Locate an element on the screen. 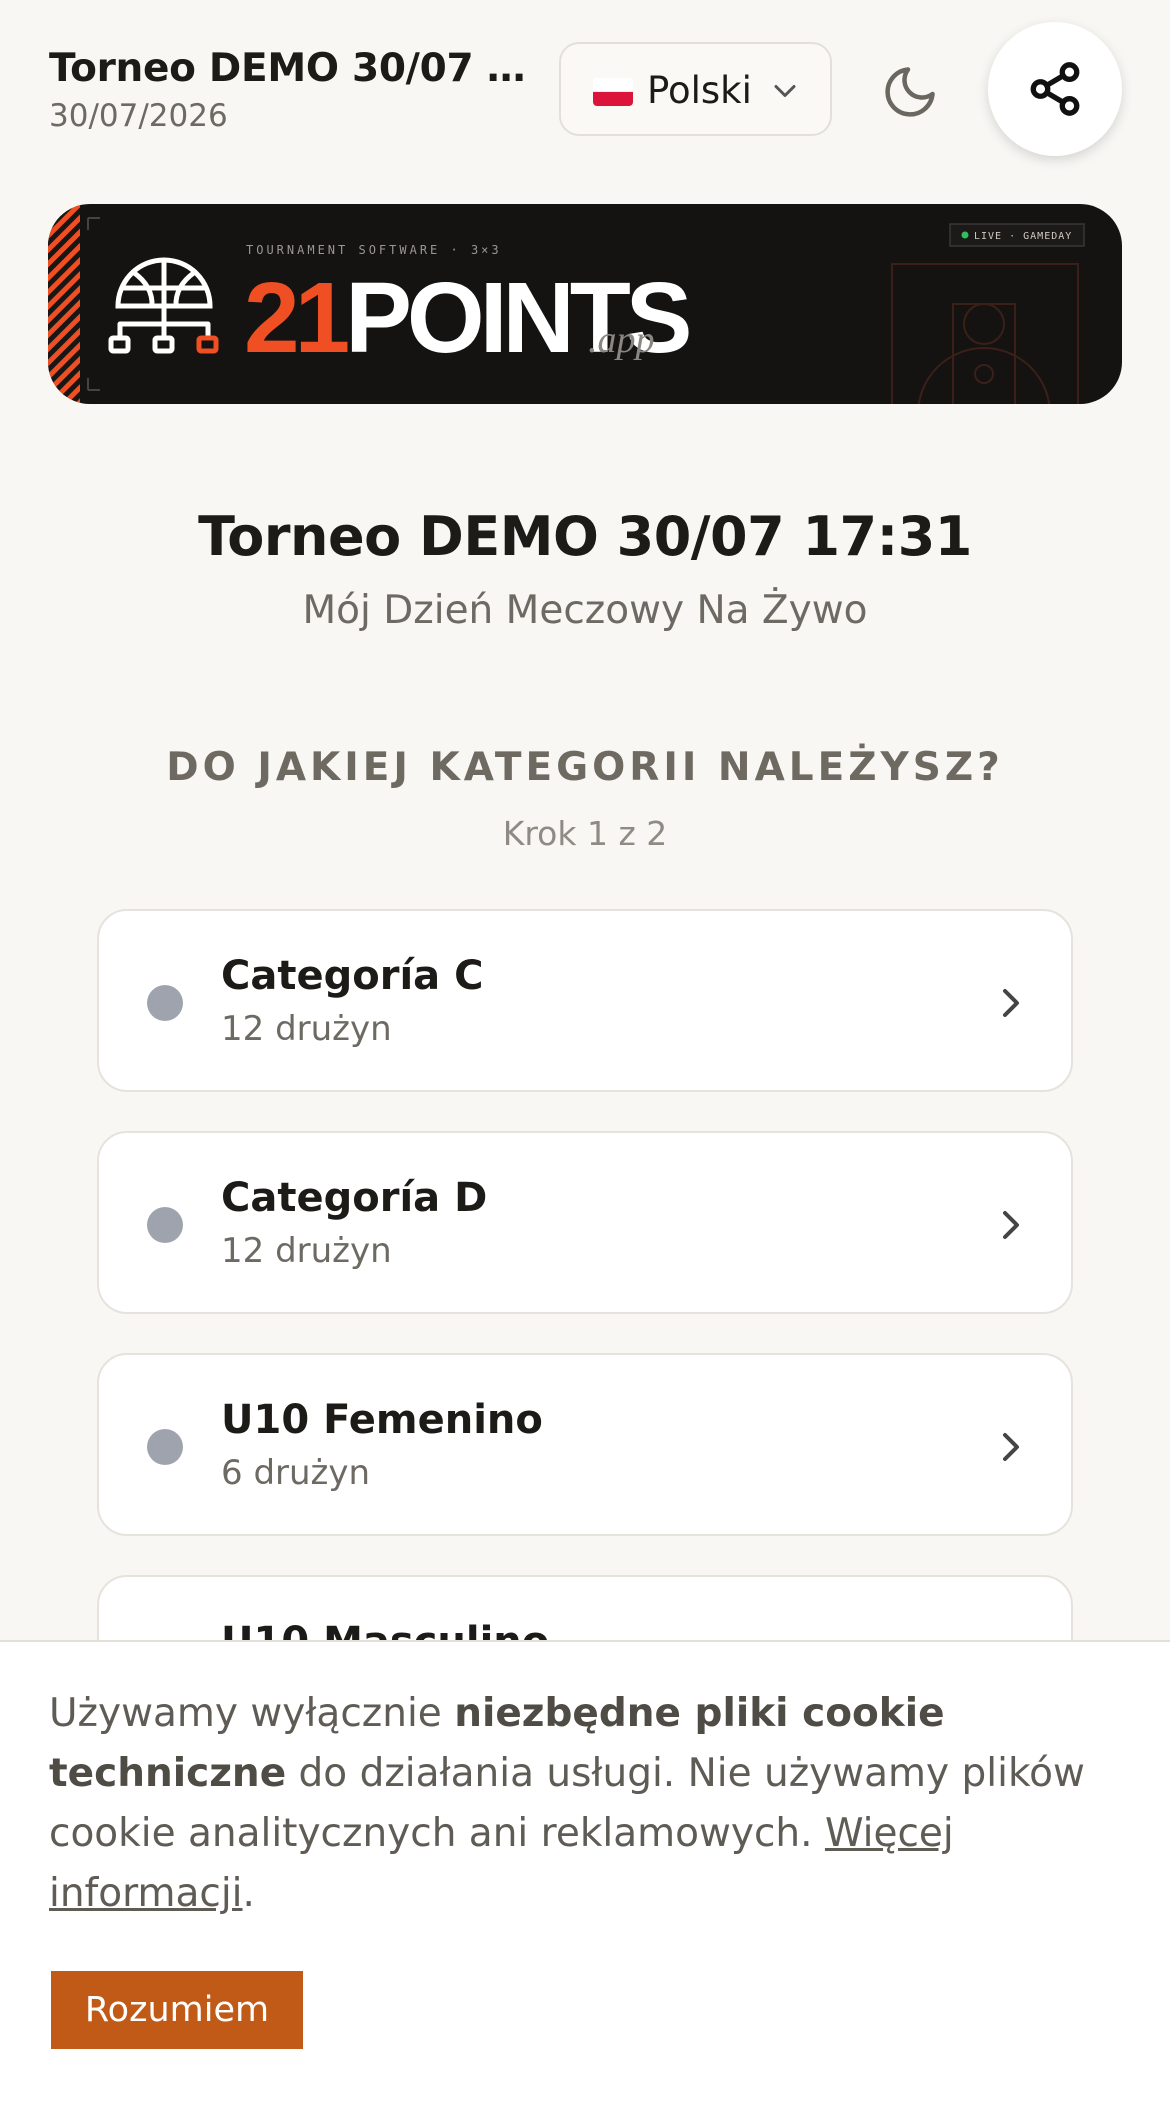 Image resolution: width=1170 pixels, height=2102 pixels. banner-tagline: TOURNAMENT SOFTWARE · 3×3 is located at coordinates (374, 250).